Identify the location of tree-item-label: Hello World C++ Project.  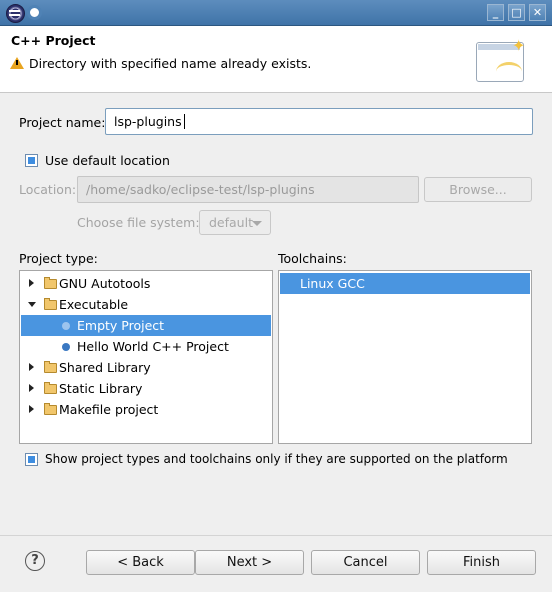
(153, 346).